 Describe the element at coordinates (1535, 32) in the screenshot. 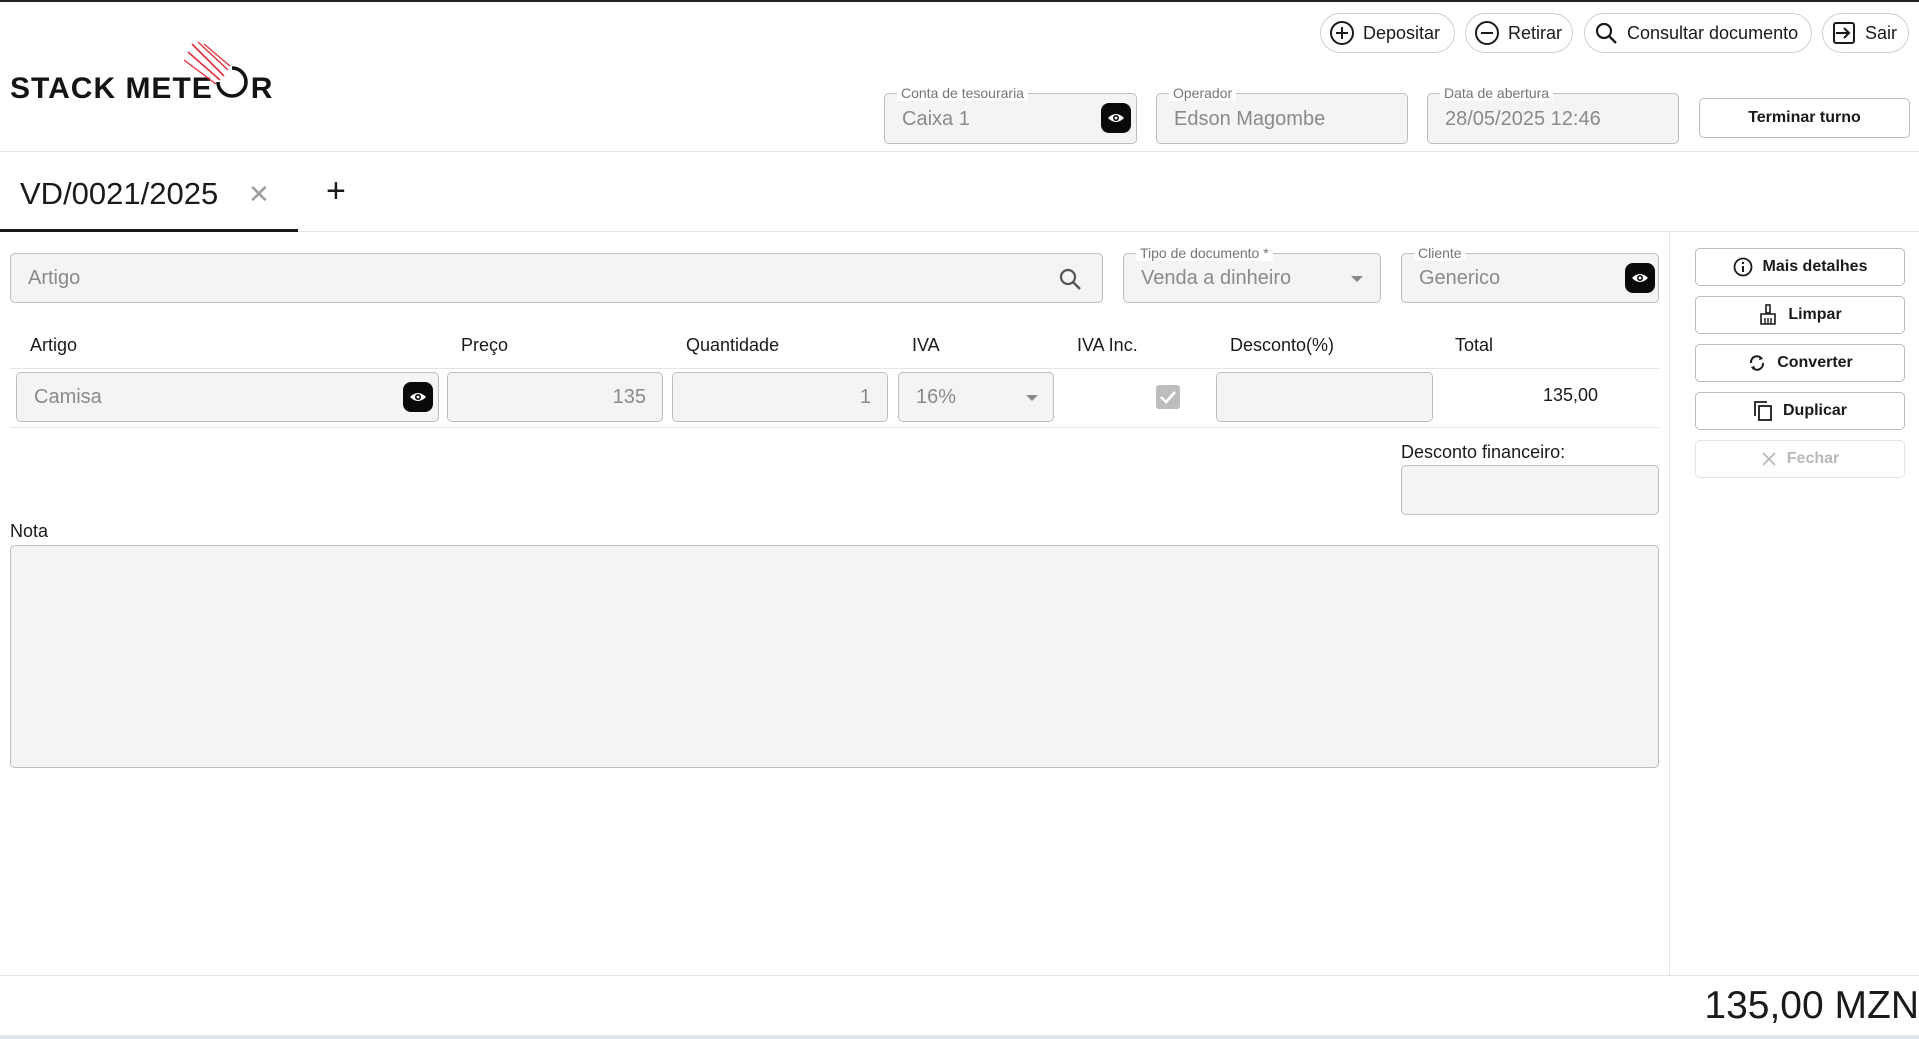

I see `withdraw-label: Retirar` at that location.